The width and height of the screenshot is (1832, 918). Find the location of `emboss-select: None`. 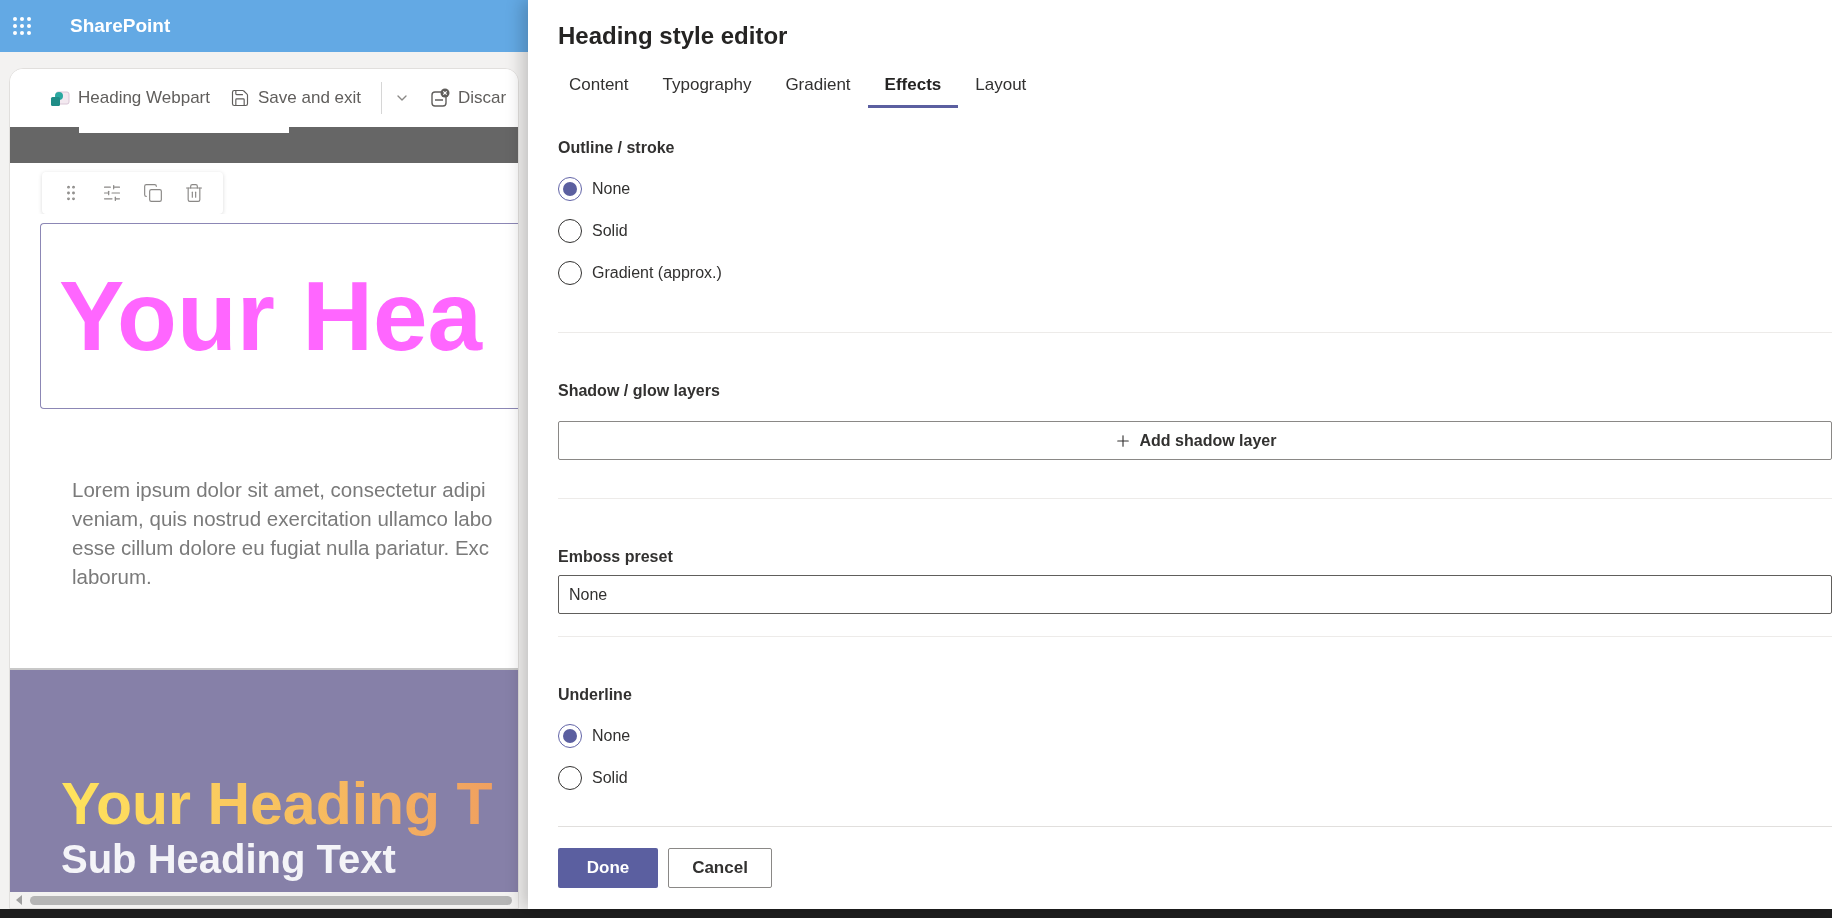

emboss-select: None is located at coordinates (1195, 594).